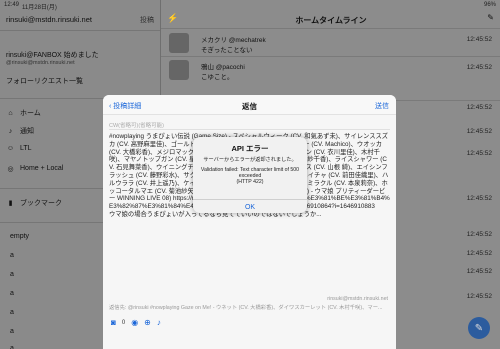 This screenshot has width=500, height=349. I want to click on people-icon: ☺, so click(10, 148).